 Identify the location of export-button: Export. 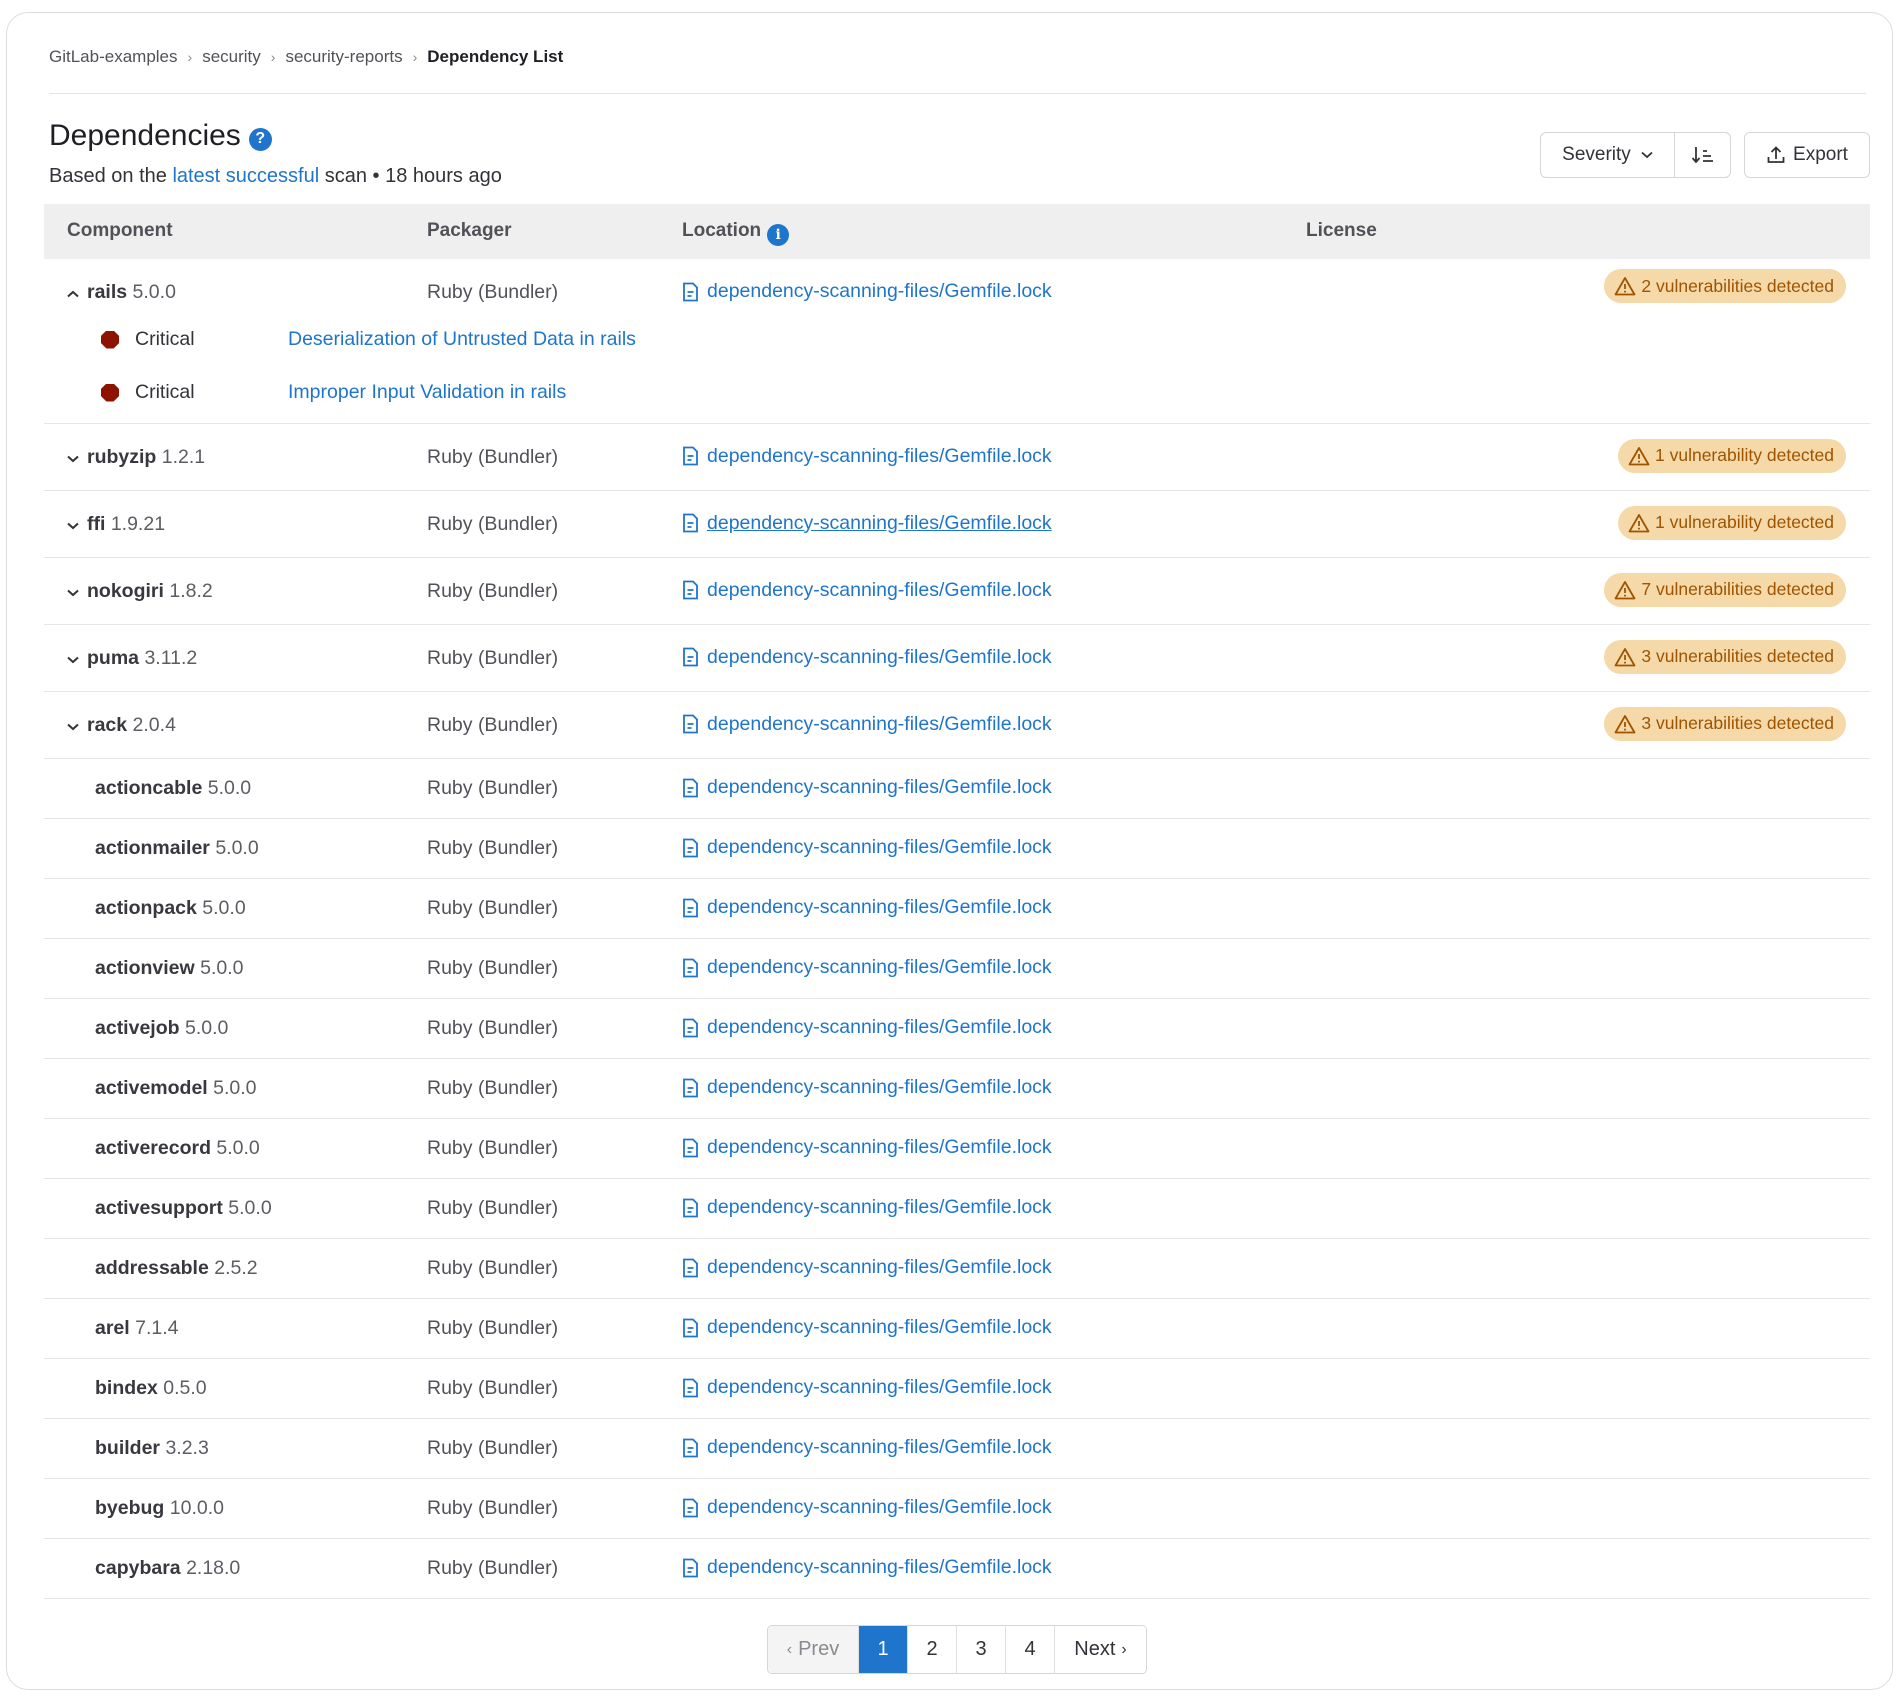
(1807, 155).